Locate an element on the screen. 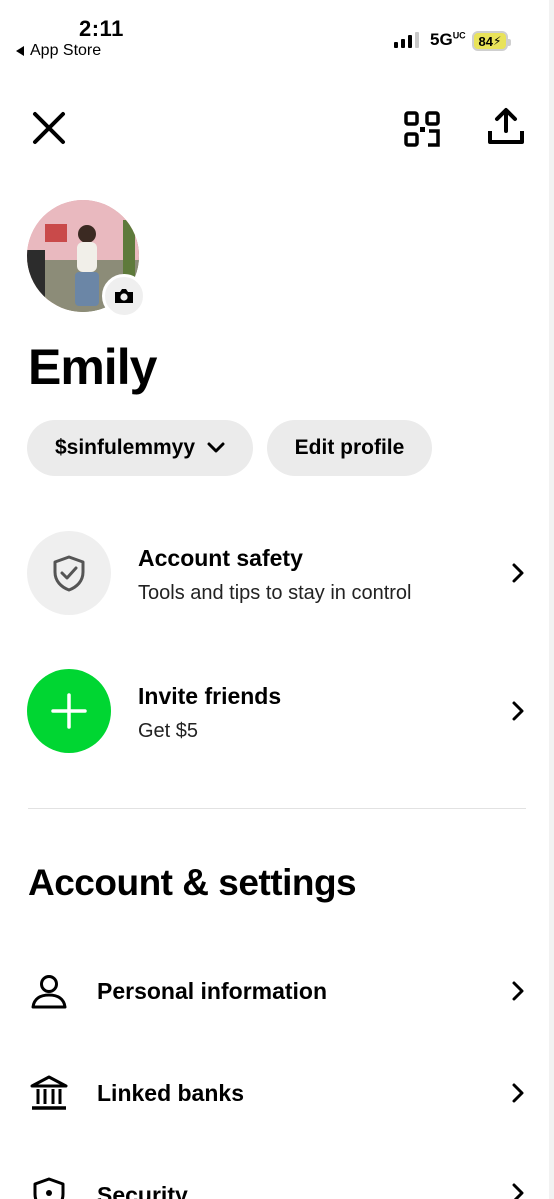 This screenshot has height=1199, width=554. invite-friends-icon-wrap is located at coordinates (69, 711).